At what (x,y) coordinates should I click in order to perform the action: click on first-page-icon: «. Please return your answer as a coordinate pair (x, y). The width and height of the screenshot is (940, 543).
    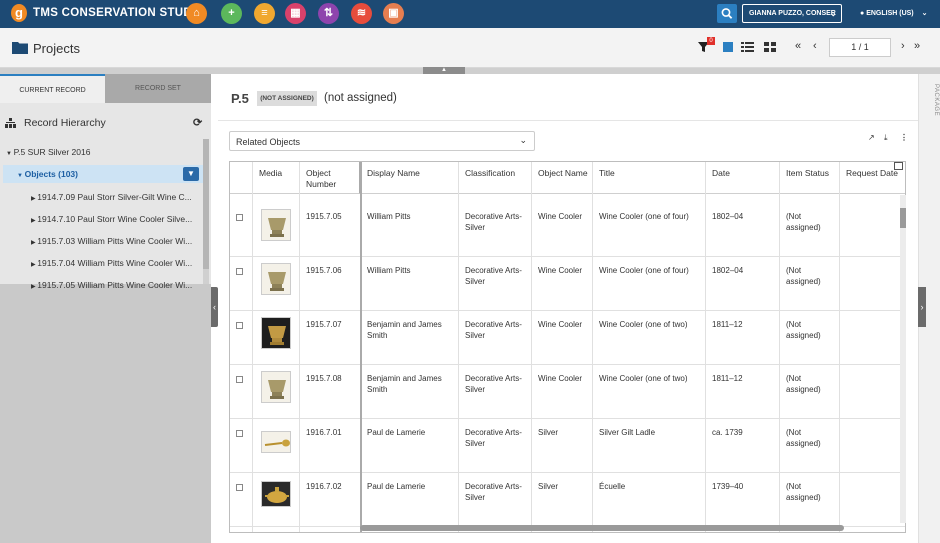
    Looking at the image, I should click on (798, 46).